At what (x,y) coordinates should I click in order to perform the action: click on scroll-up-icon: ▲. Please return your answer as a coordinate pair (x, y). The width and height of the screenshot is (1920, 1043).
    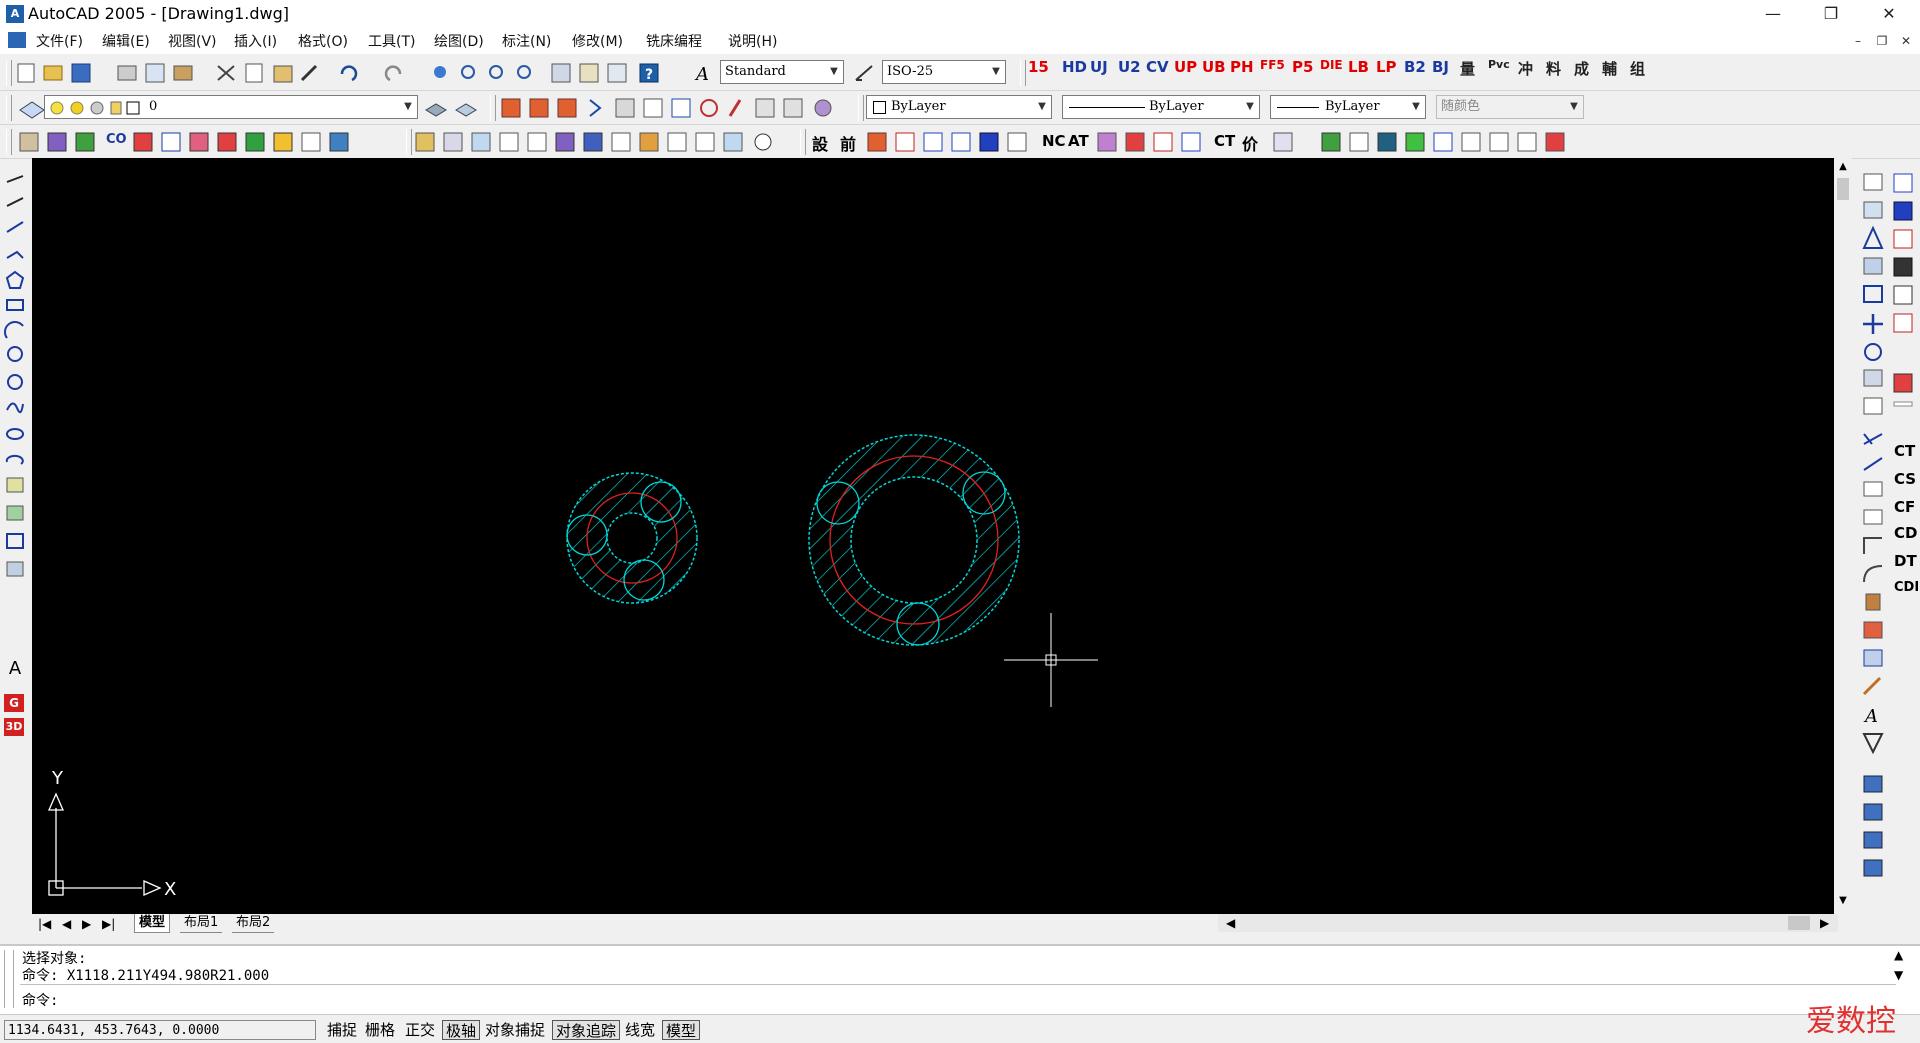
    Looking at the image, I should click on (1843, 167).